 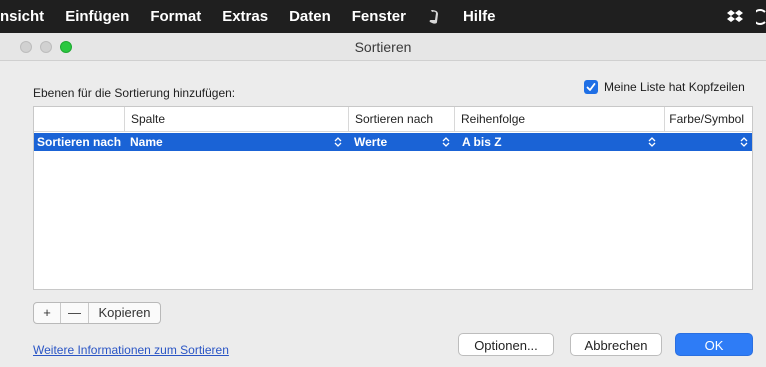 I want to click on cancel-button: Abbrechen, so click(x=616, y=344).